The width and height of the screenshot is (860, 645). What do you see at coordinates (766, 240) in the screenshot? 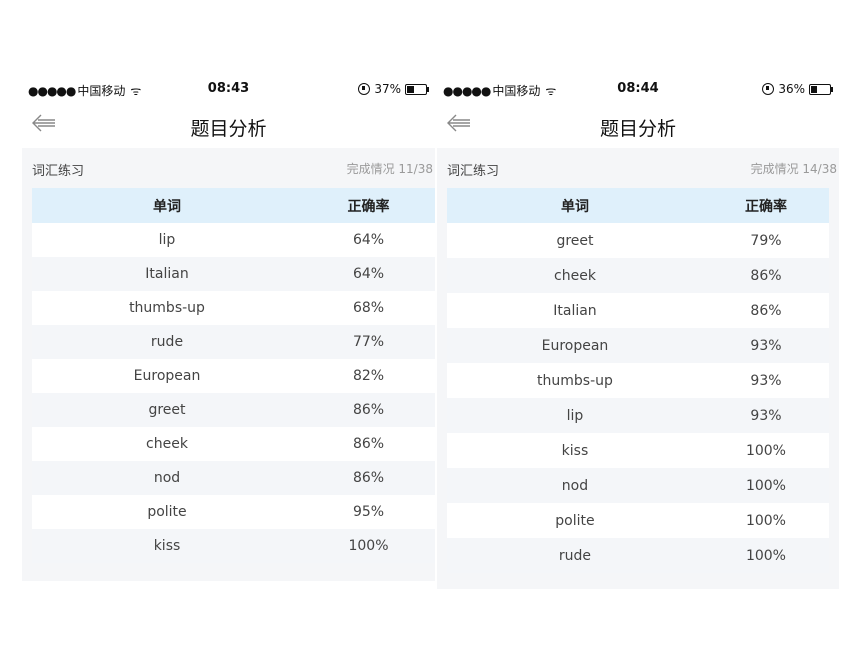
I see `rate-cell: 79%` at bounding box center [766, 240].